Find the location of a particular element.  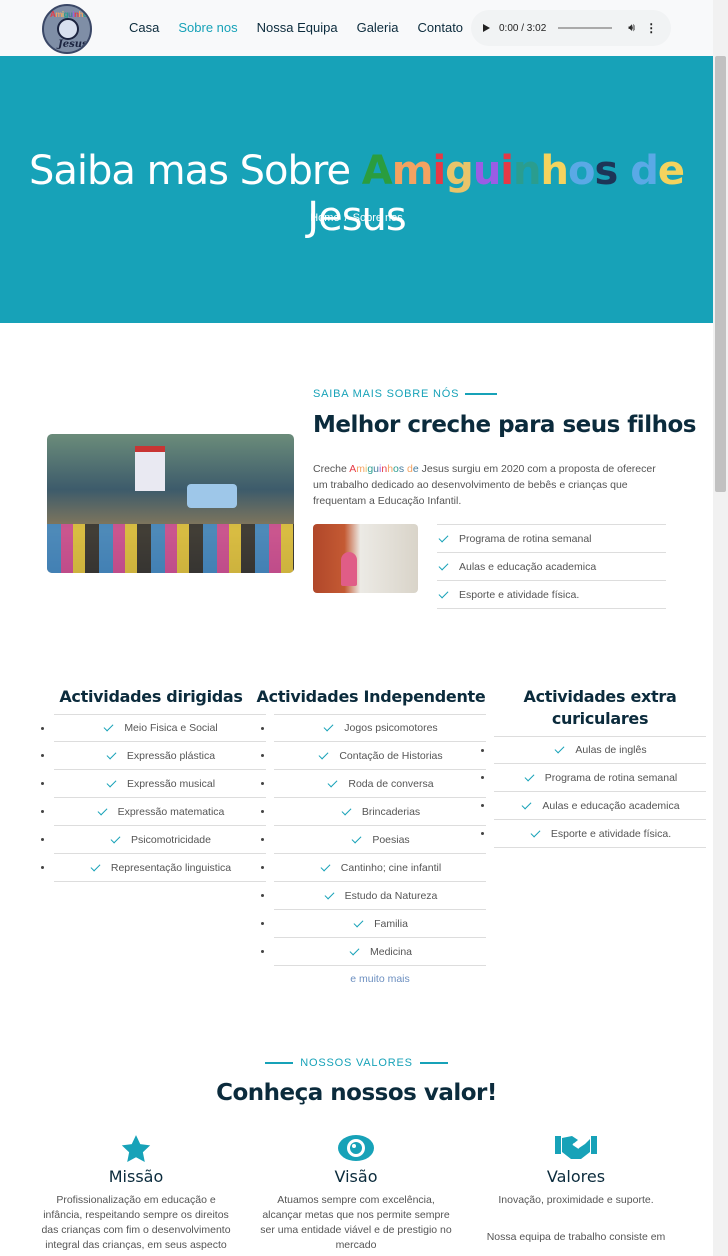

valores-eyebrow-text: NOSSOS VALORES is located at coordinates (356, 1063).